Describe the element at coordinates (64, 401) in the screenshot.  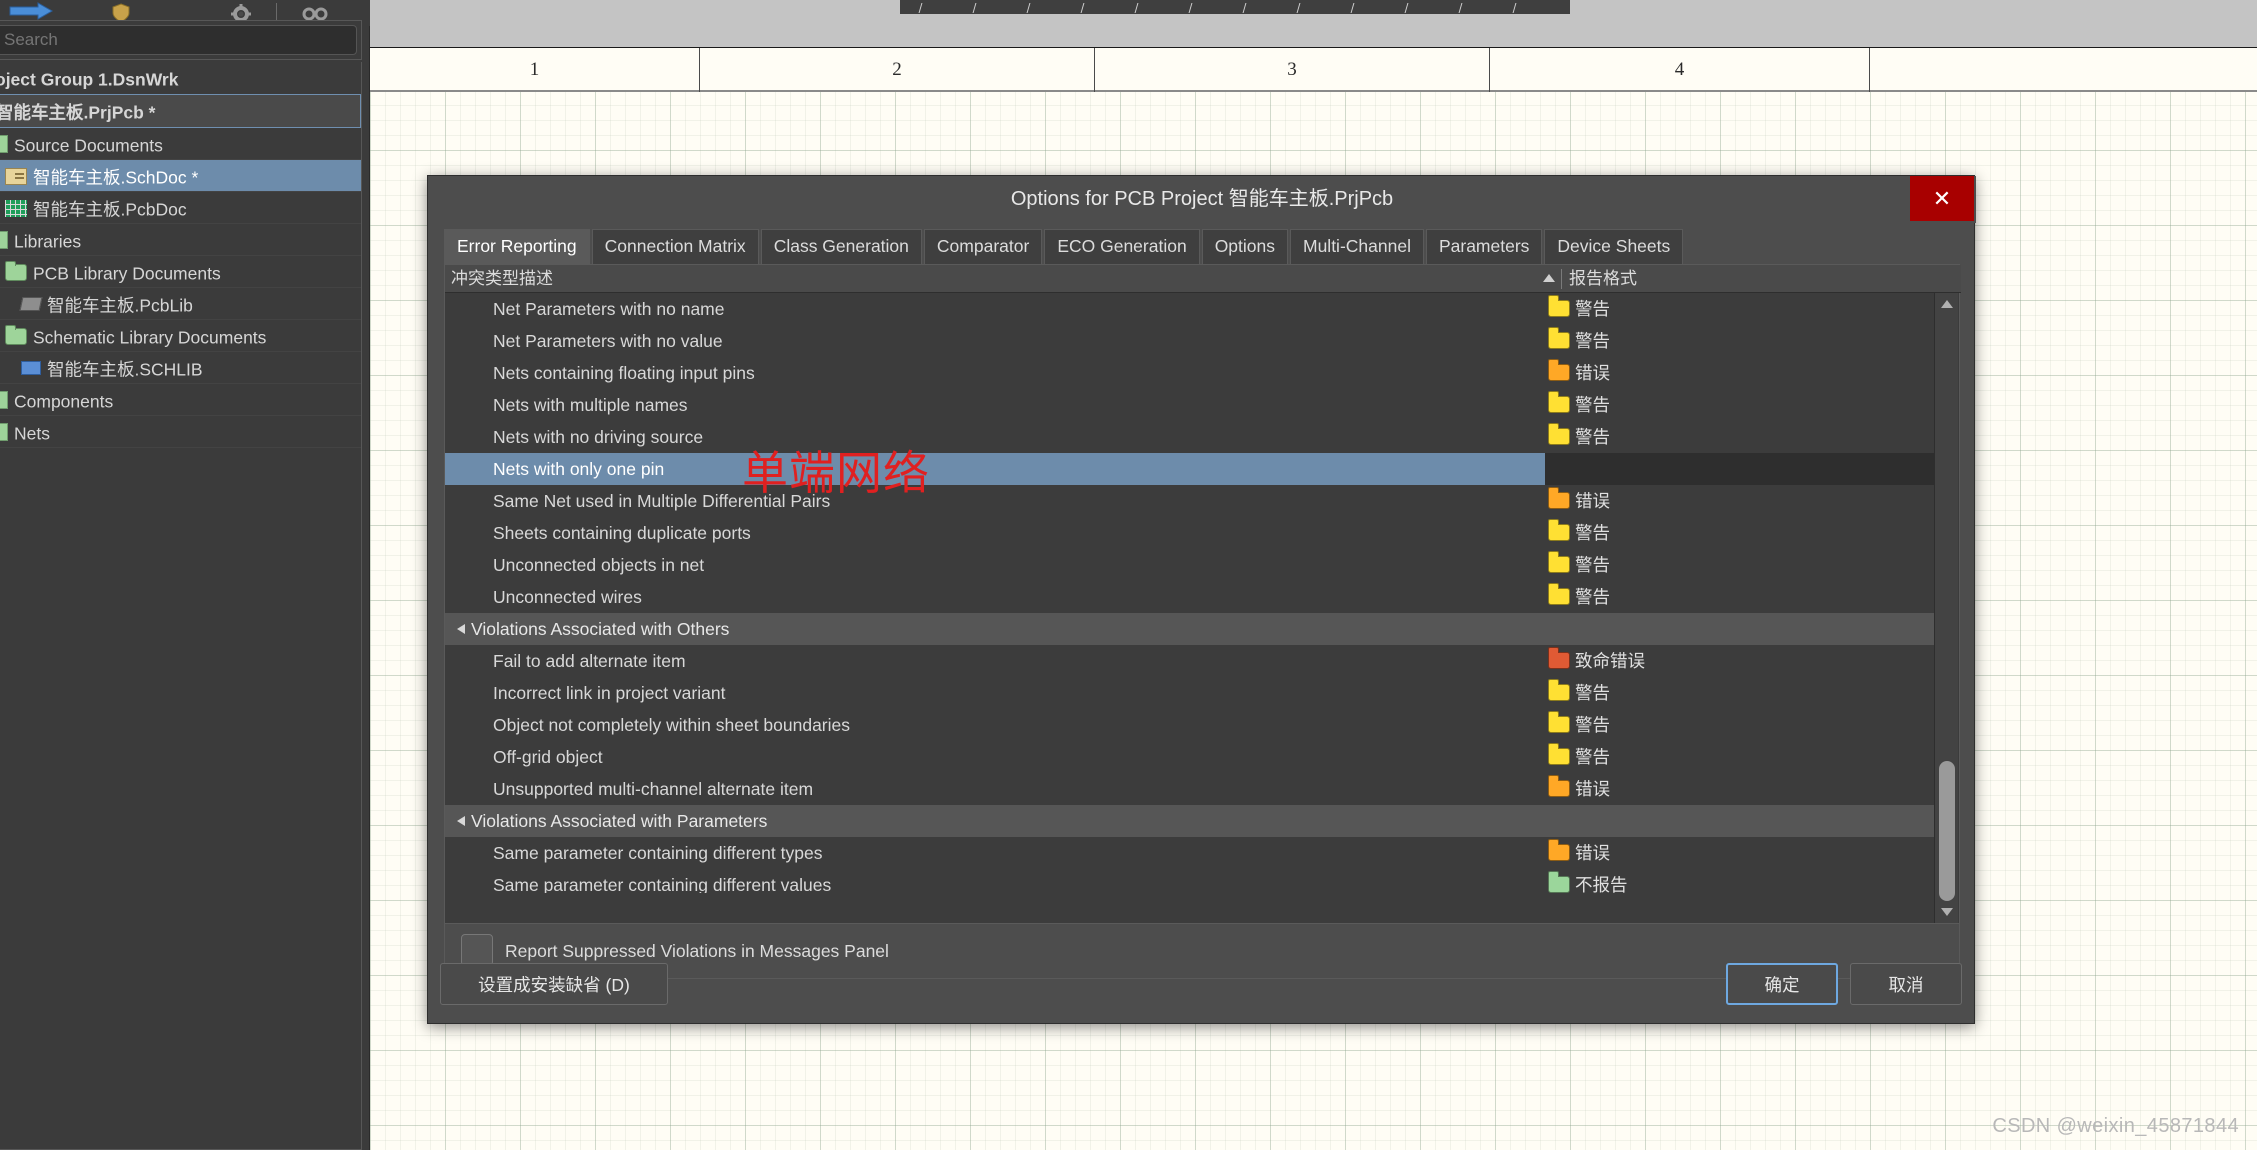
I see `tree-item-label: Components` at that location.